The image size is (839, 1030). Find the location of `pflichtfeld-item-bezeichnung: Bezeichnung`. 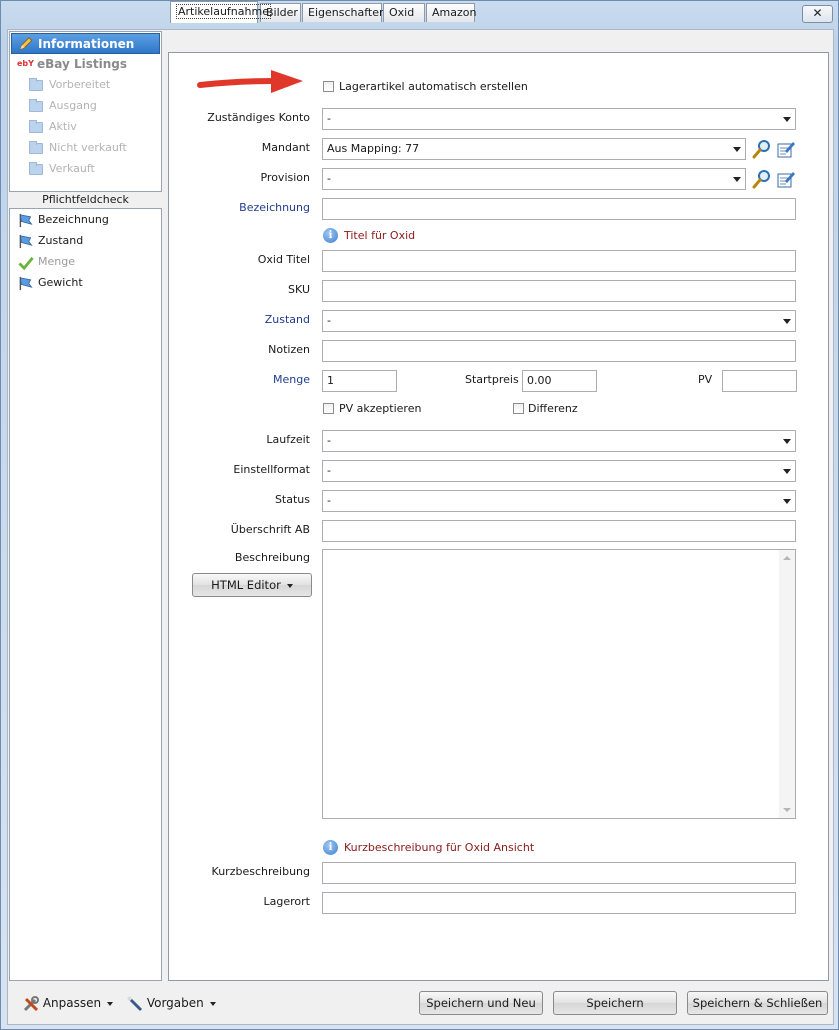

pflichtfeld-item-bezeichnung: Bezeichnung is located at coordinates (85, 220).